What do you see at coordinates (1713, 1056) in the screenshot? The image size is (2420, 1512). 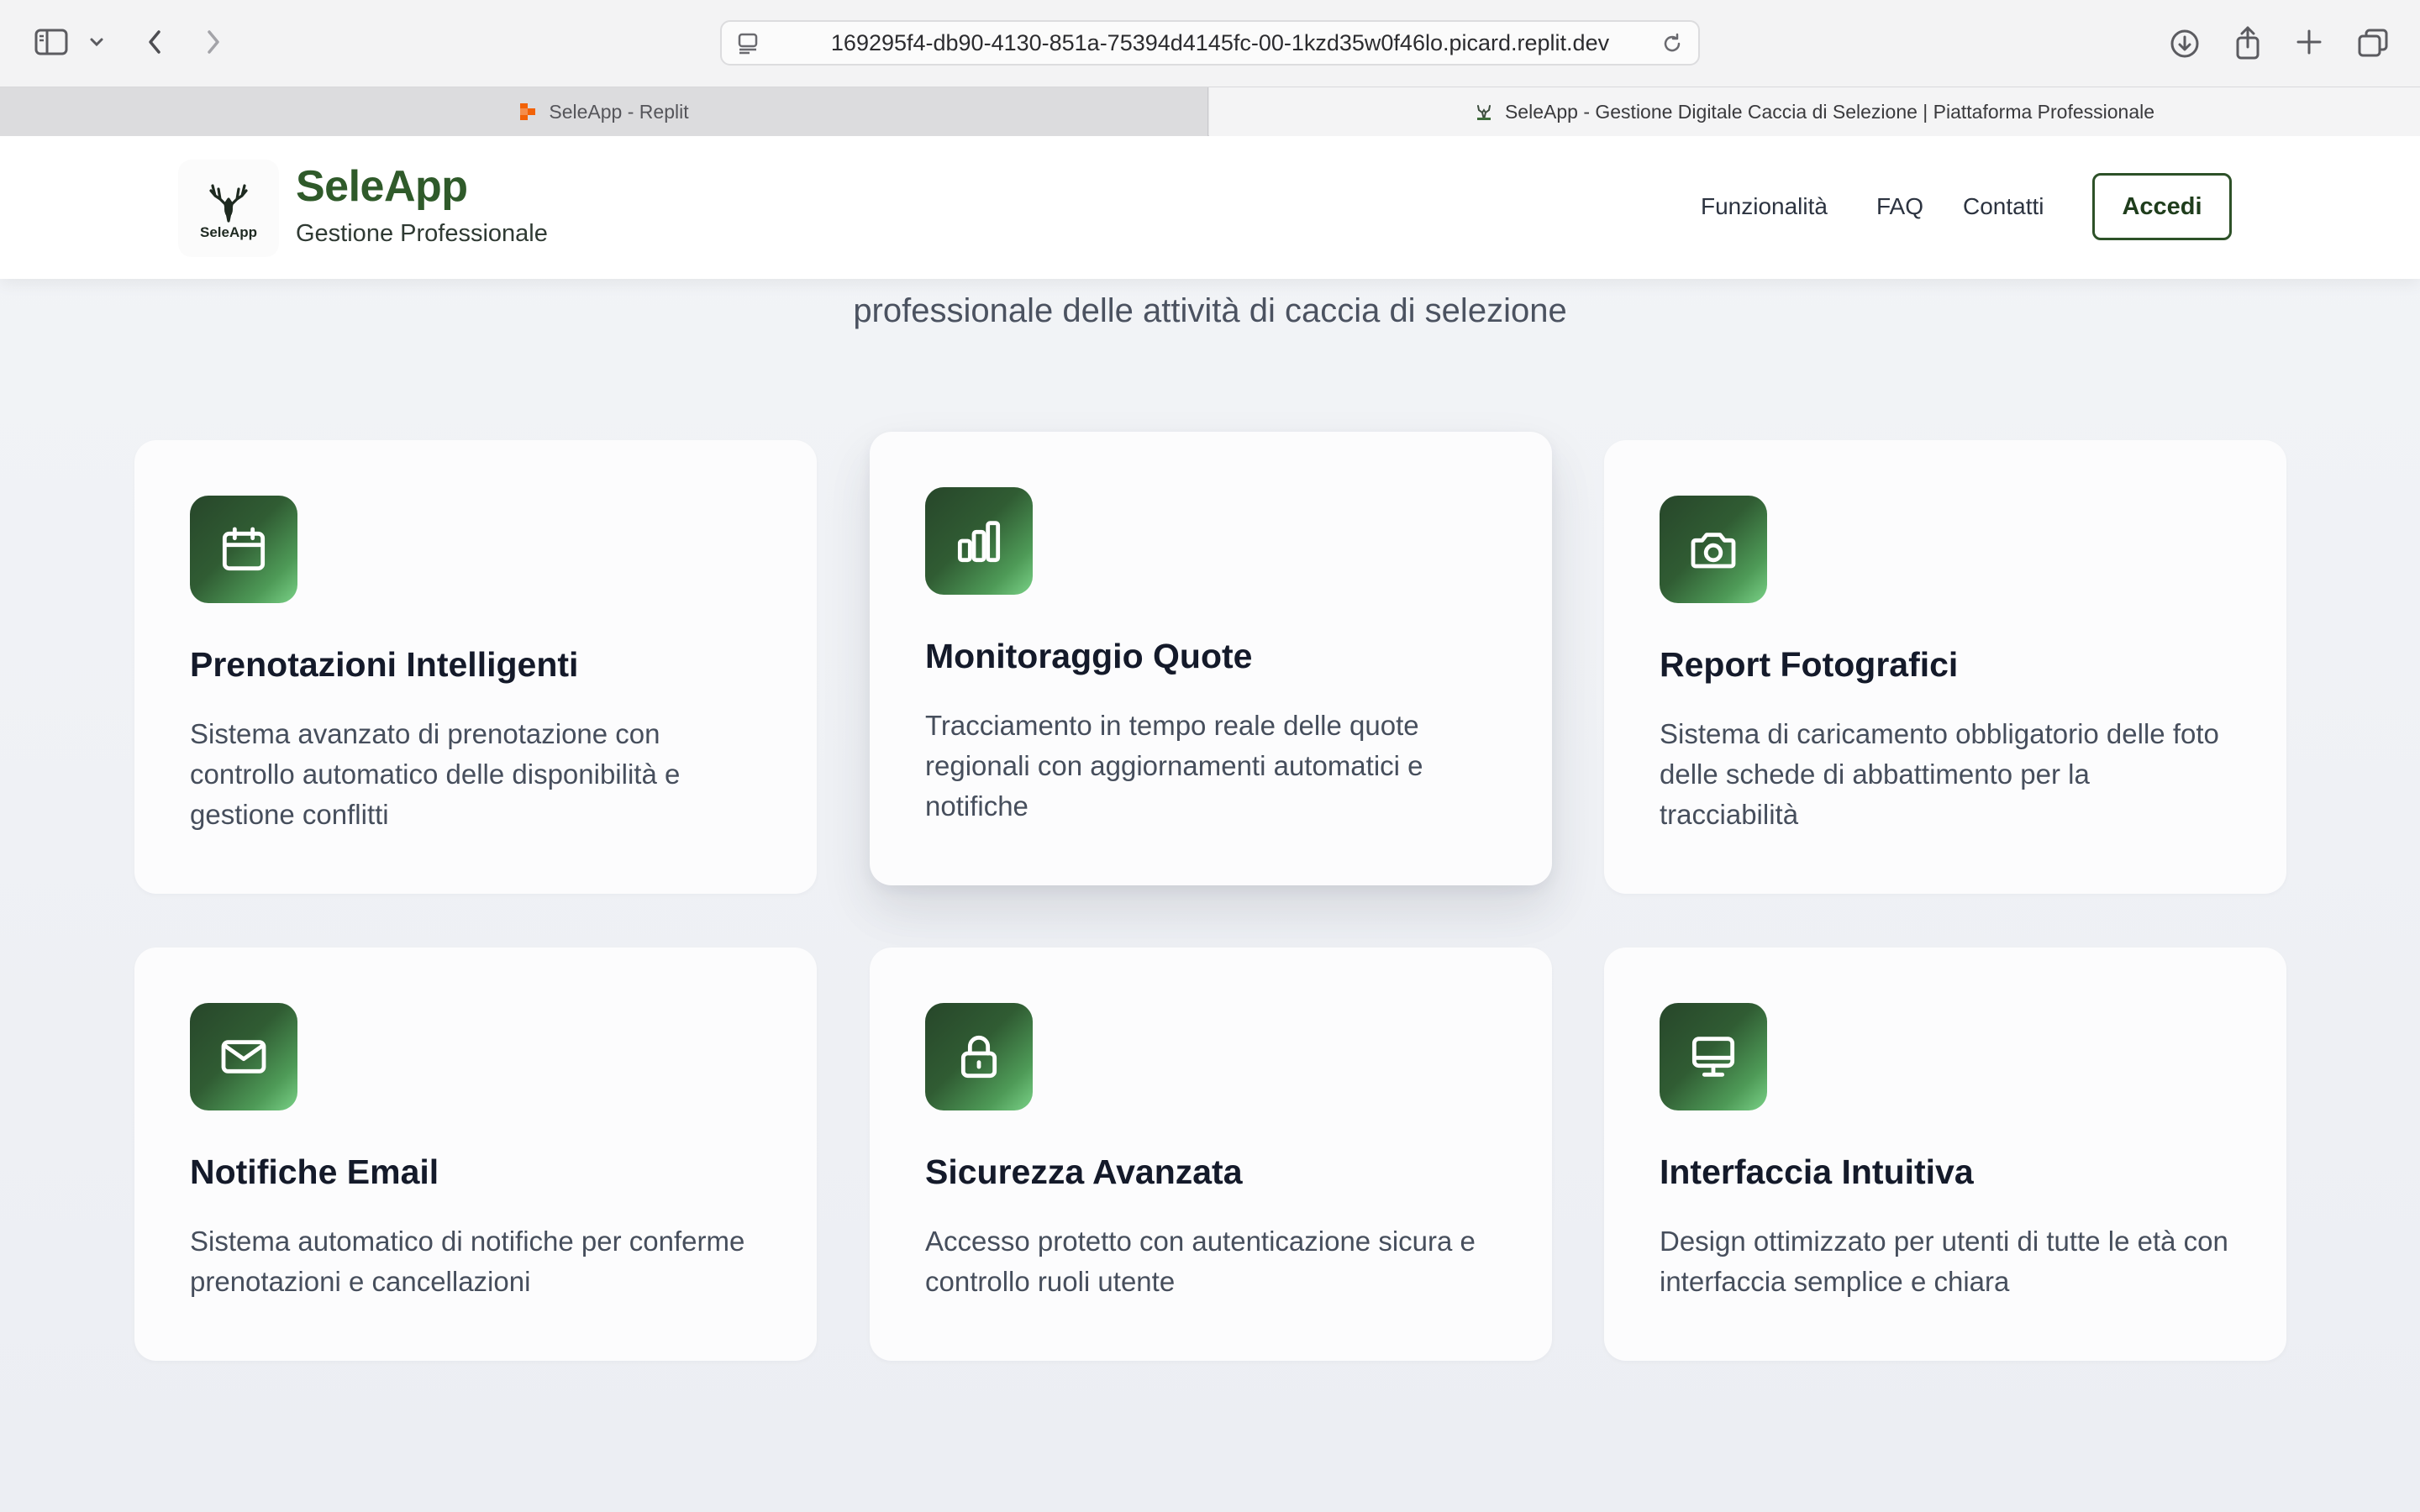 I see `monitor-icon` at bounding box center [1713, 1056].